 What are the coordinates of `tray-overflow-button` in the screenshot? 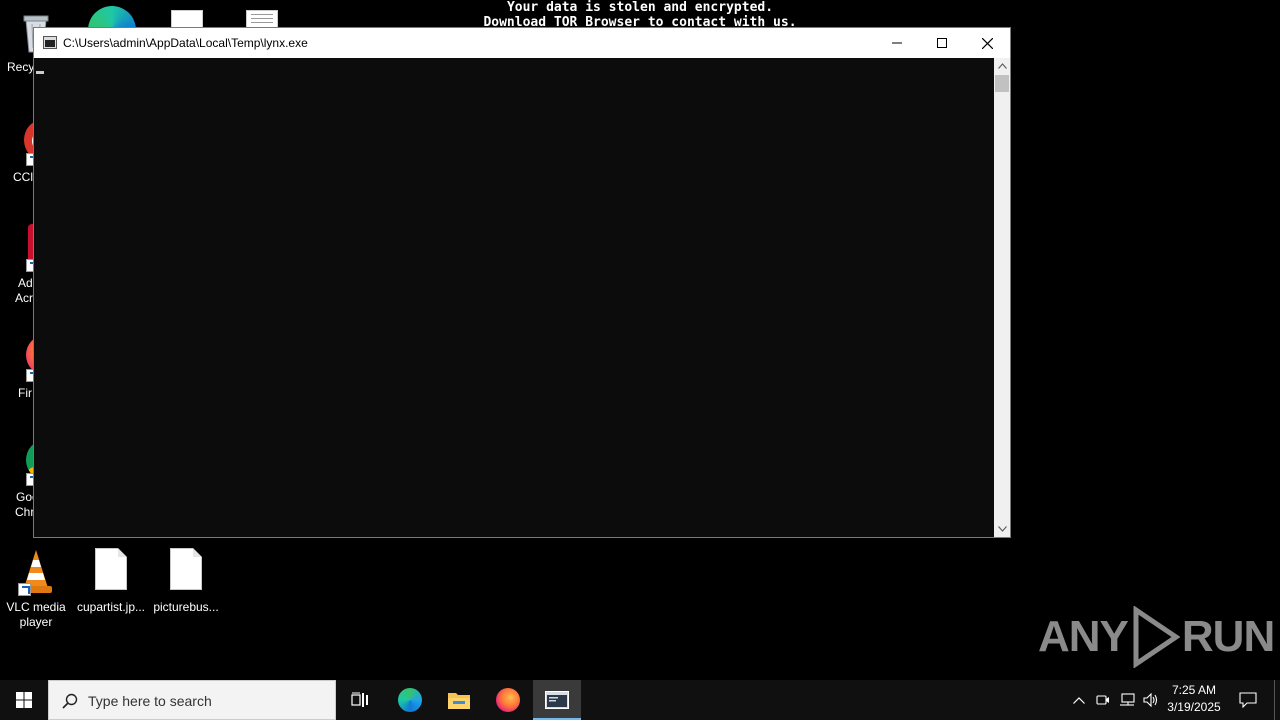 It's located at (1079, 700).